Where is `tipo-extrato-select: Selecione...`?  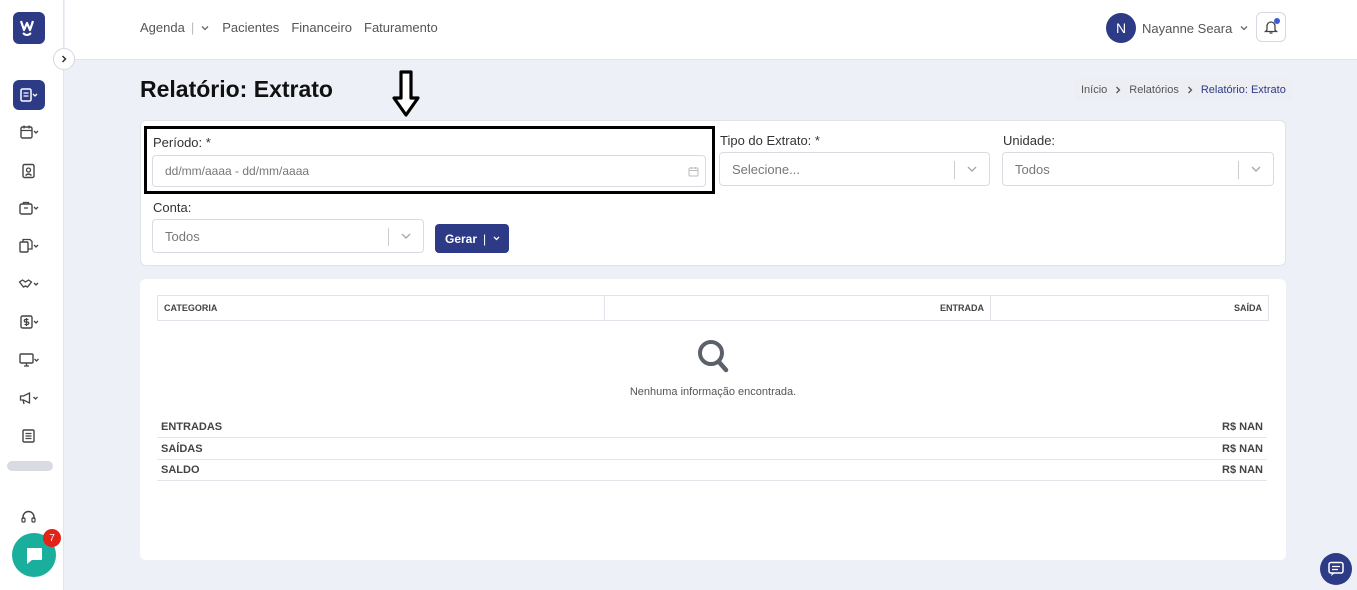 tipo-extrato-select: Selecione... is located at coordinates (854, 169).